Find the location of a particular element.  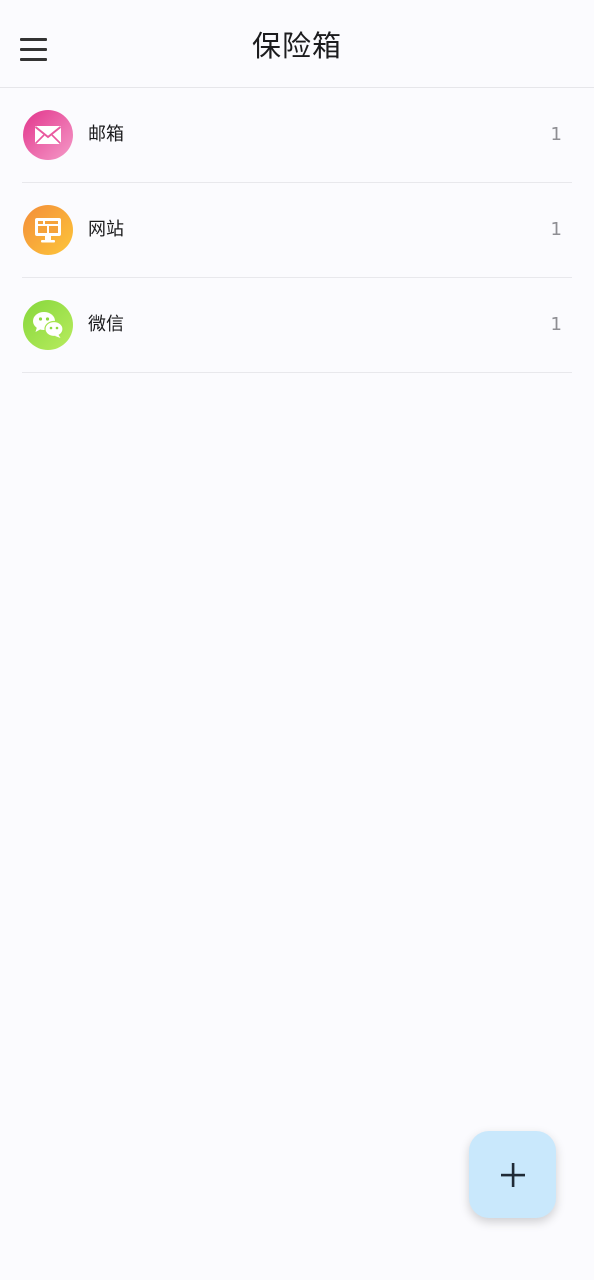

mail-icon is located at coordinates (48, 135).